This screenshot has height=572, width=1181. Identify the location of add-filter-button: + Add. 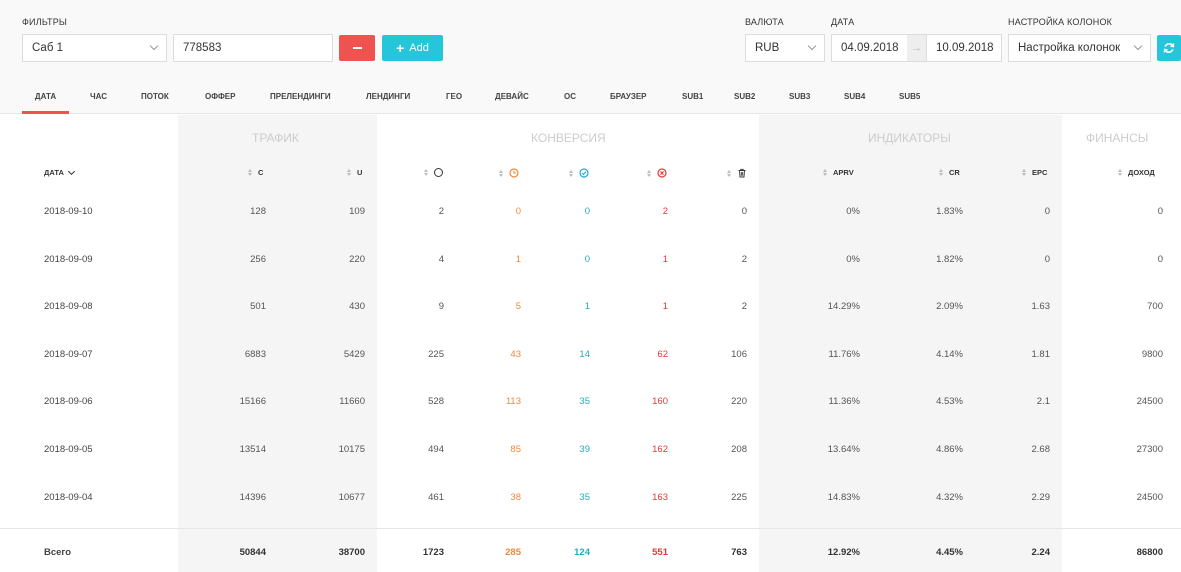
(412, 48).